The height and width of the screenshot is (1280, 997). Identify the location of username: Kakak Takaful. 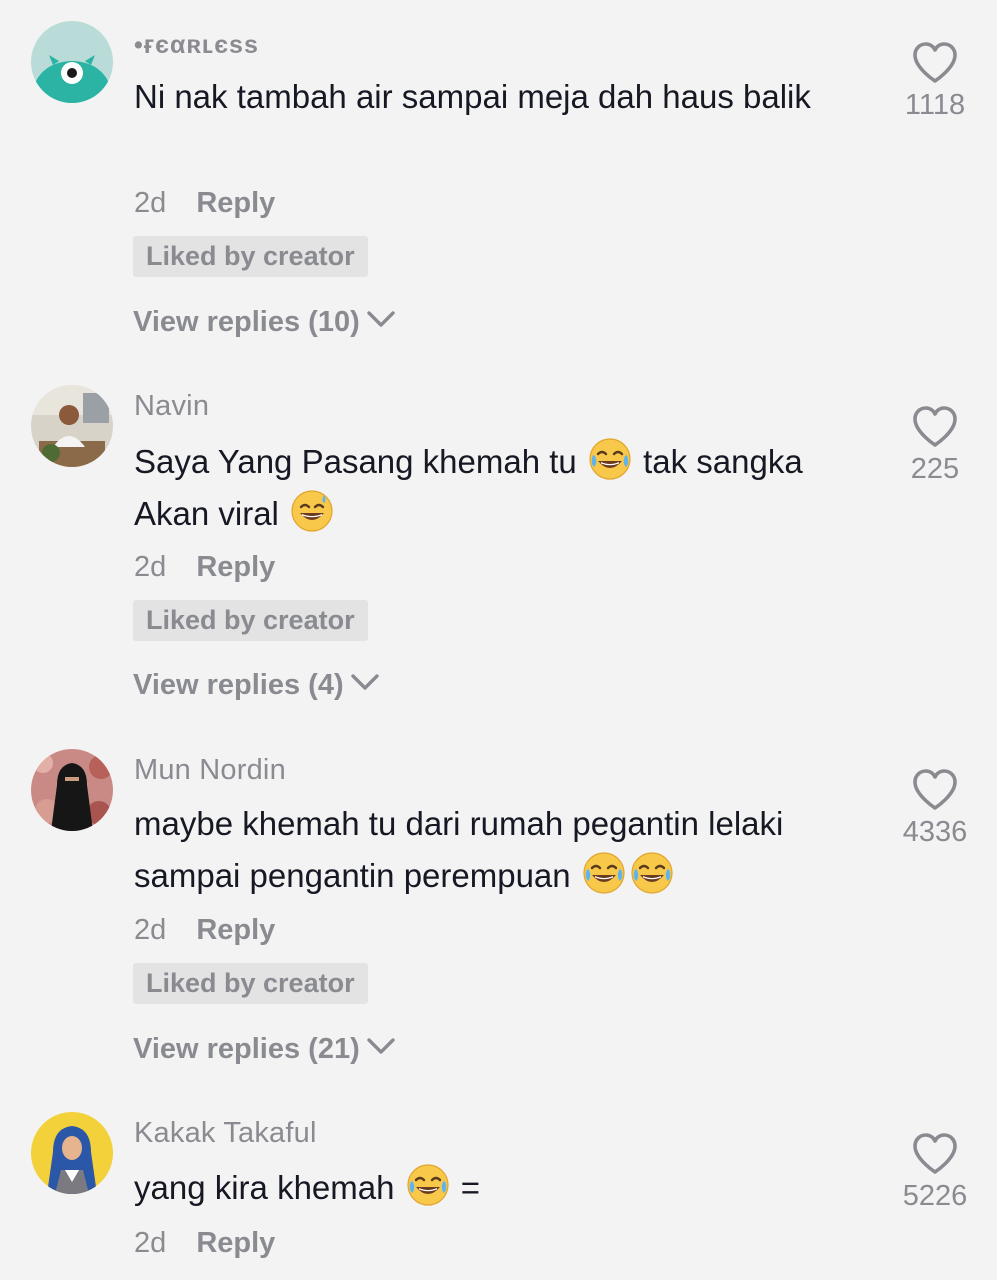
(225, 1133).